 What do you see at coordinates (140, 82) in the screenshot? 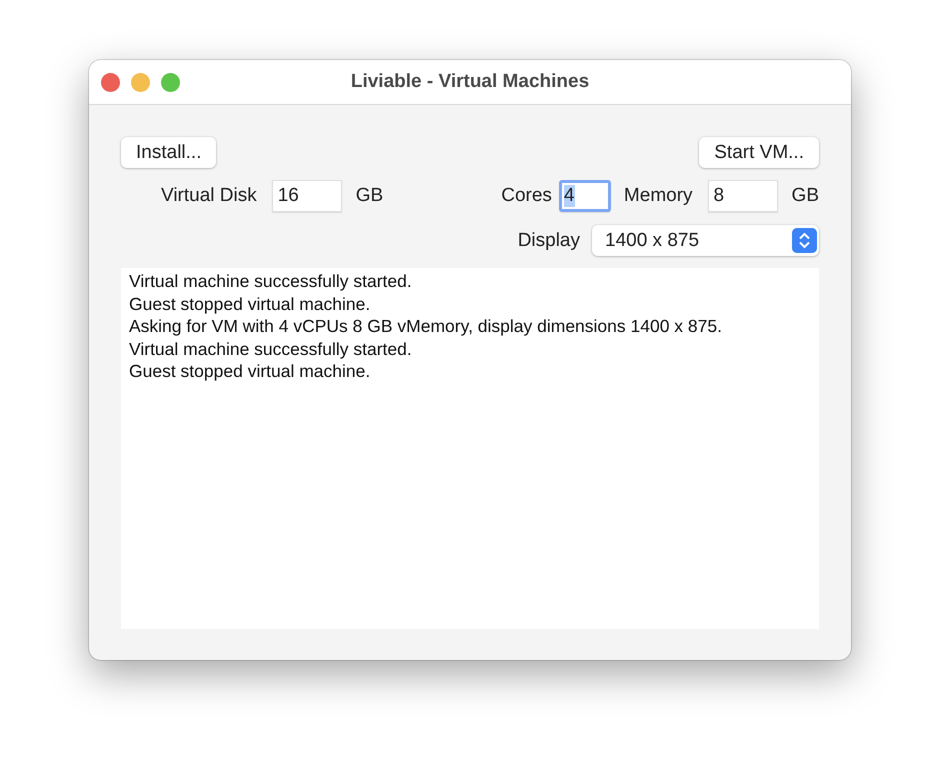
I see `minimize-button` at bounding box center [140, 82].